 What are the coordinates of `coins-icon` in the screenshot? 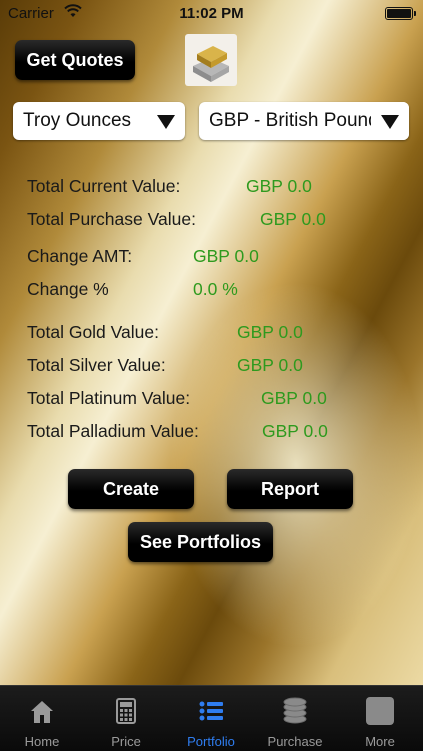 It's located at (295, 710).